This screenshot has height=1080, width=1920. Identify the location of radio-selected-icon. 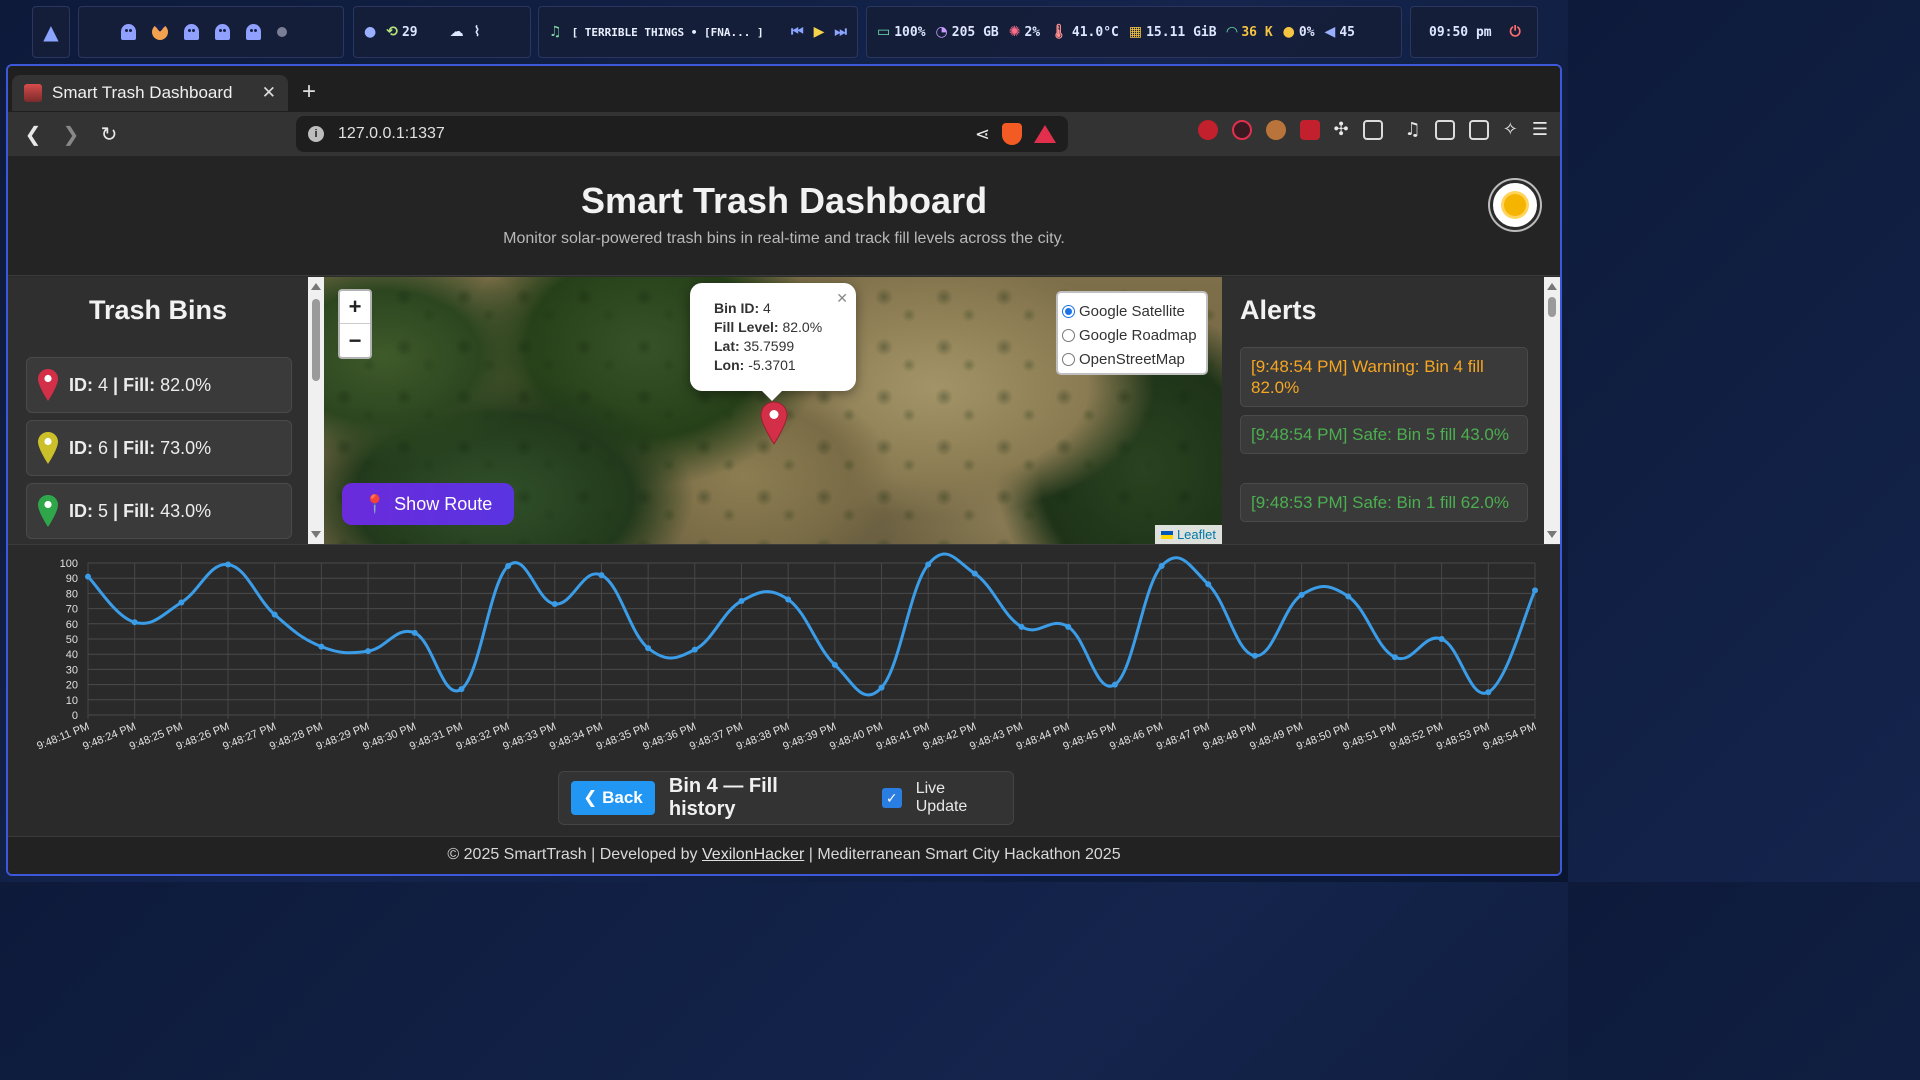
(1068, 311).